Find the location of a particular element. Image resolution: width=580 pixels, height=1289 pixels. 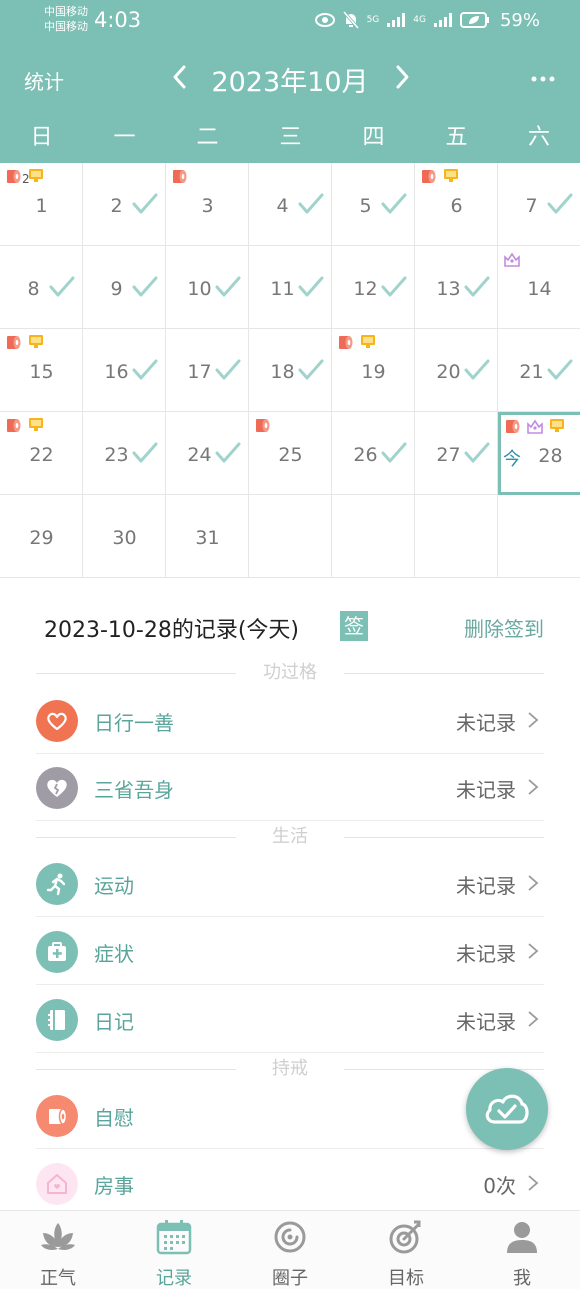

row-name: 三省吾身 is located at coordinates (134, 790).